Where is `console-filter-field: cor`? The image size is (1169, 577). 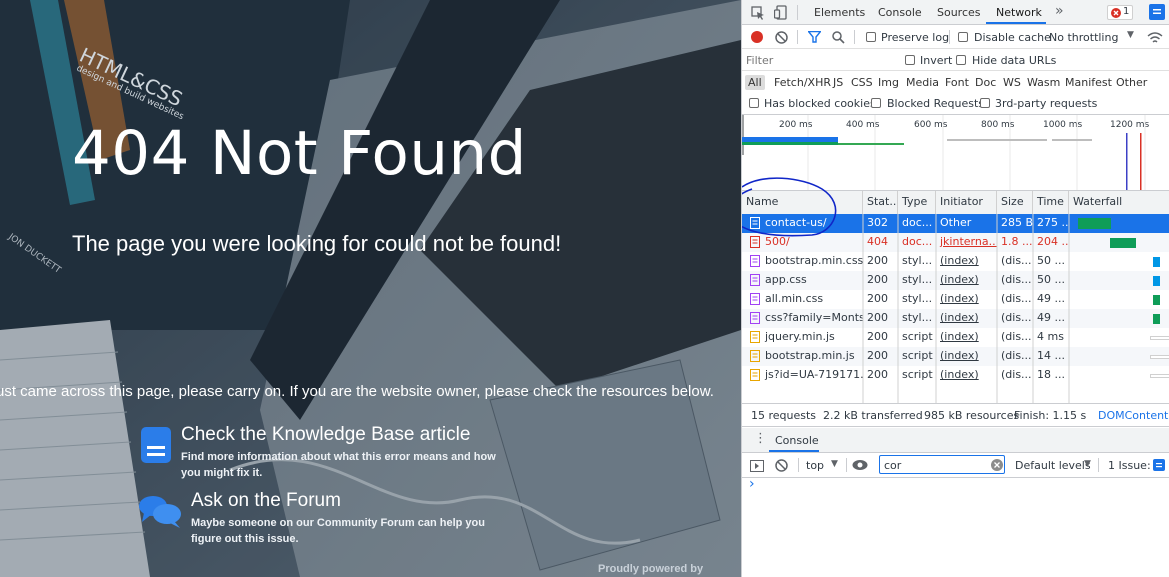 console-filter-field: cor is located at coordinates (942, 464).